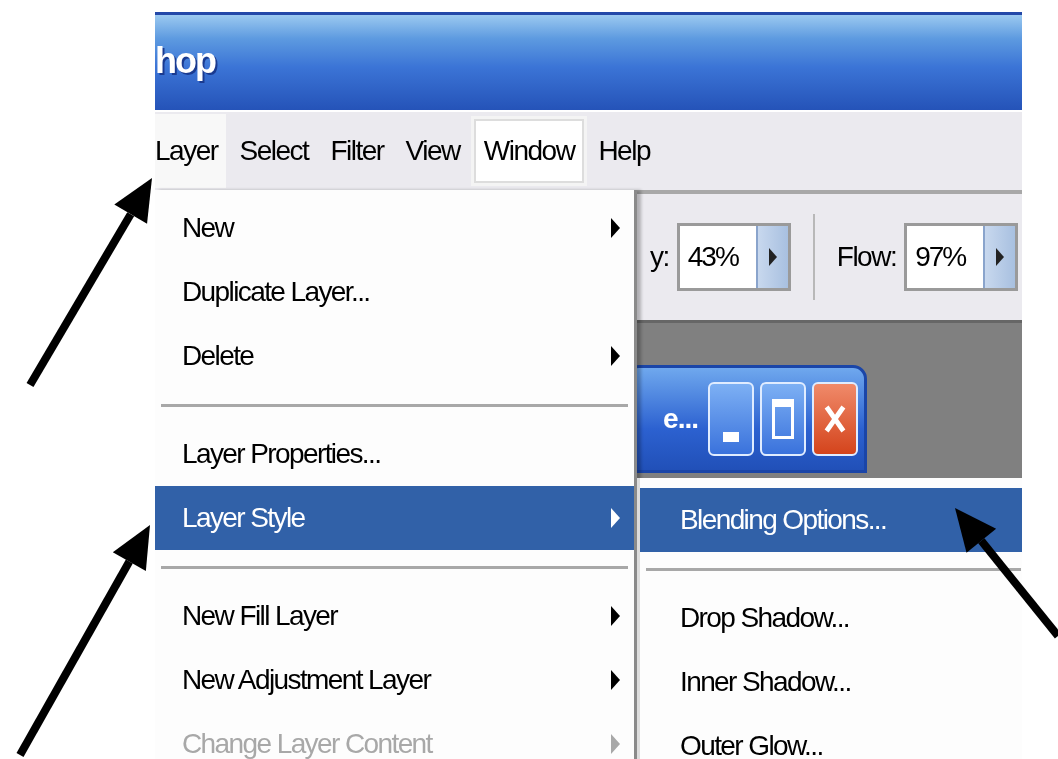  What do you see at coordinates (624, 151) in the screenshot?
I see `menu-bar-item: Help` at bounding box center [624, 151].